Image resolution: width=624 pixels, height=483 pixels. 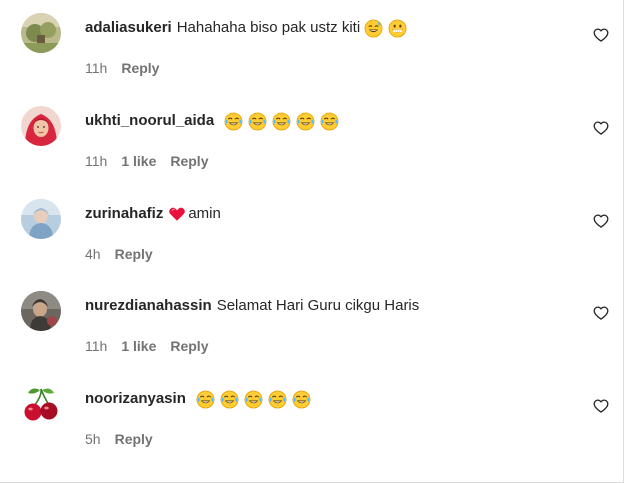 I want to click on username: noorizanyasin, so click(x=135, y=399).